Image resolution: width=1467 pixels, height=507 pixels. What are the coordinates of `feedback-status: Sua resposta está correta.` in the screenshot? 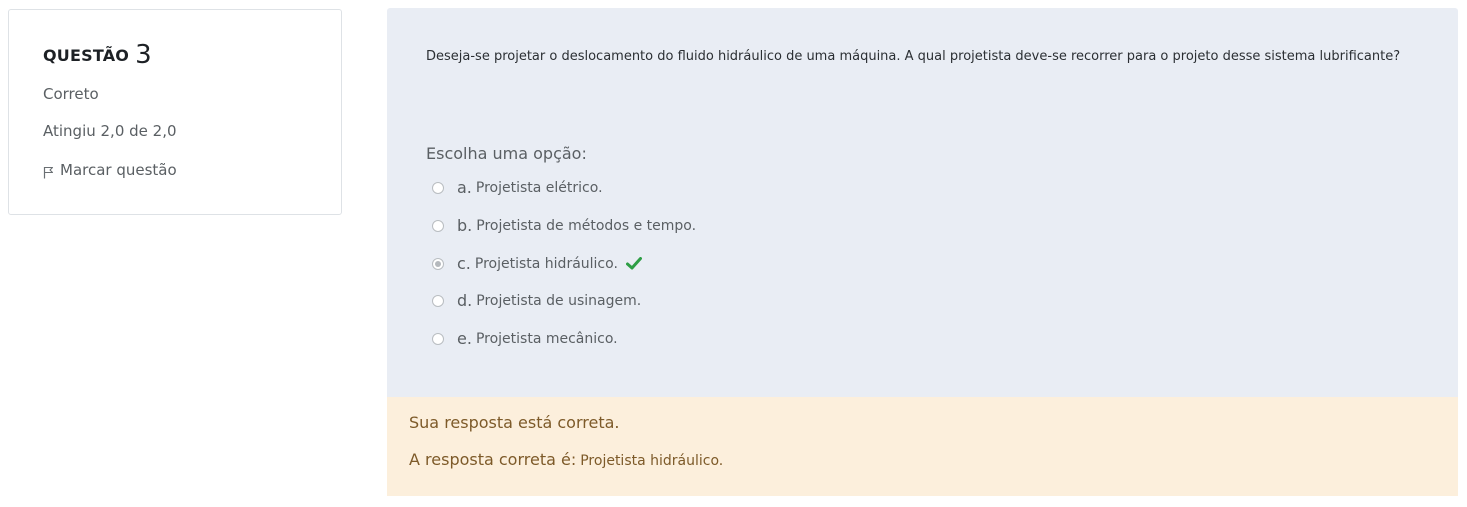 It's located at (514, 422).